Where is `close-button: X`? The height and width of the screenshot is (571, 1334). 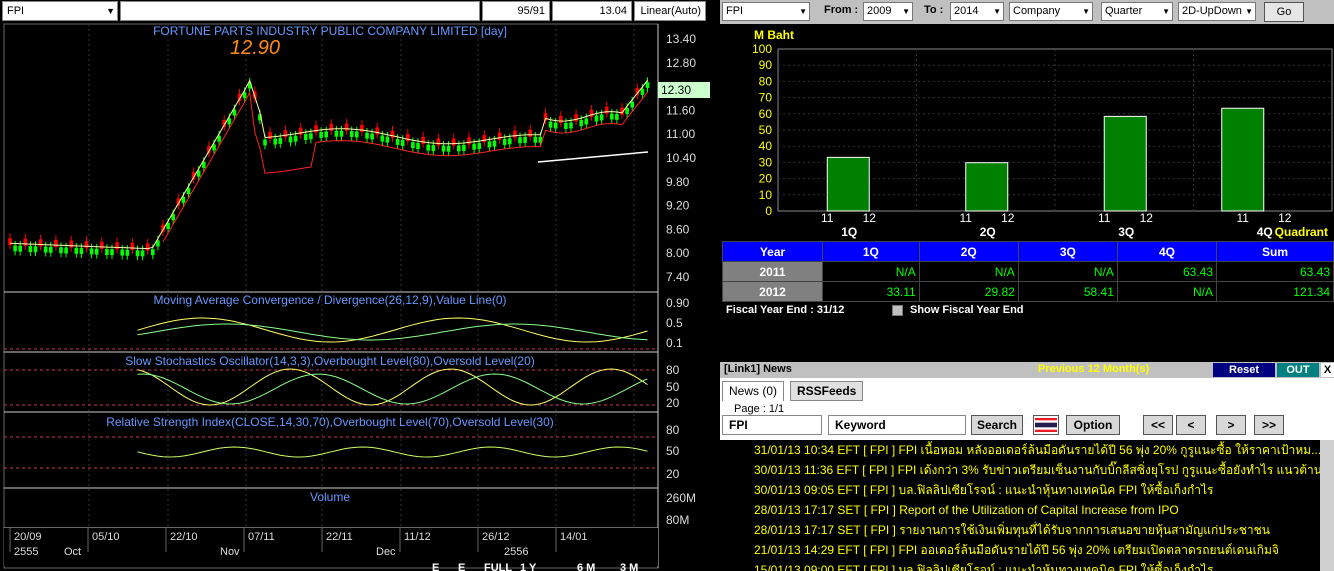 close-button: X is located at coordinates (1327, 370).